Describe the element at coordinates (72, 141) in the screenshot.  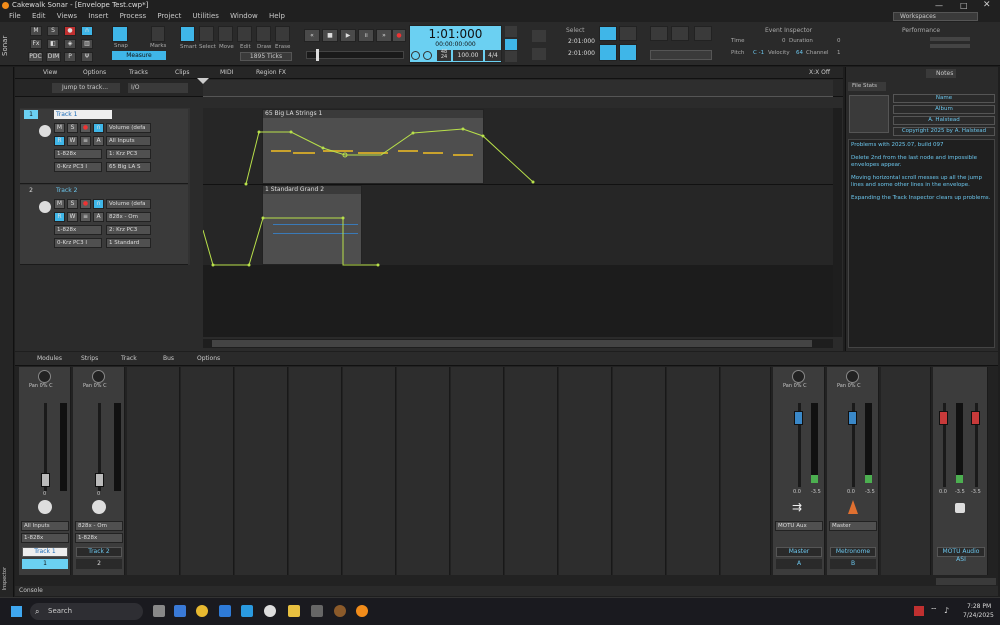
I see `write-button: W` at that location.